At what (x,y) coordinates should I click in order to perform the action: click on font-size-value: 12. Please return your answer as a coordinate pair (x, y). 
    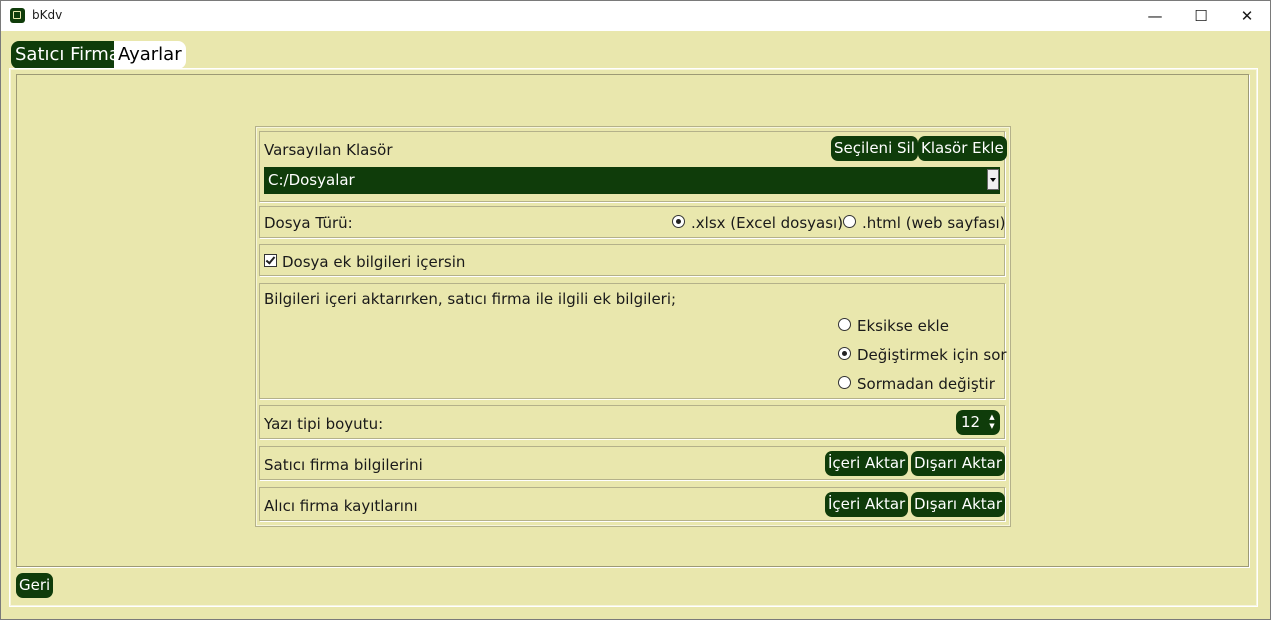
    Looking at the image, I should click on (970, 422).